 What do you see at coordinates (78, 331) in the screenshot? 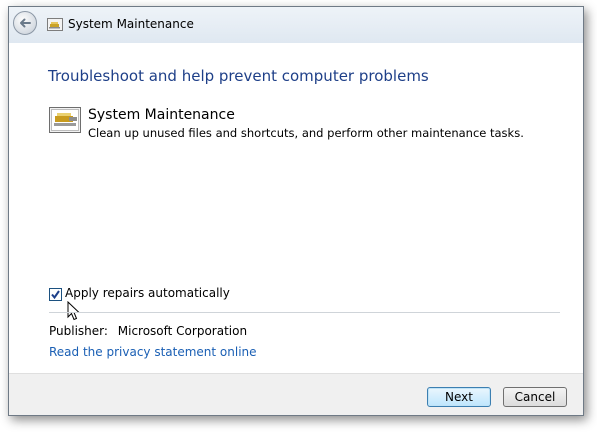
I see `publisher-label: Publisher:` at bounding box center [78, 331].